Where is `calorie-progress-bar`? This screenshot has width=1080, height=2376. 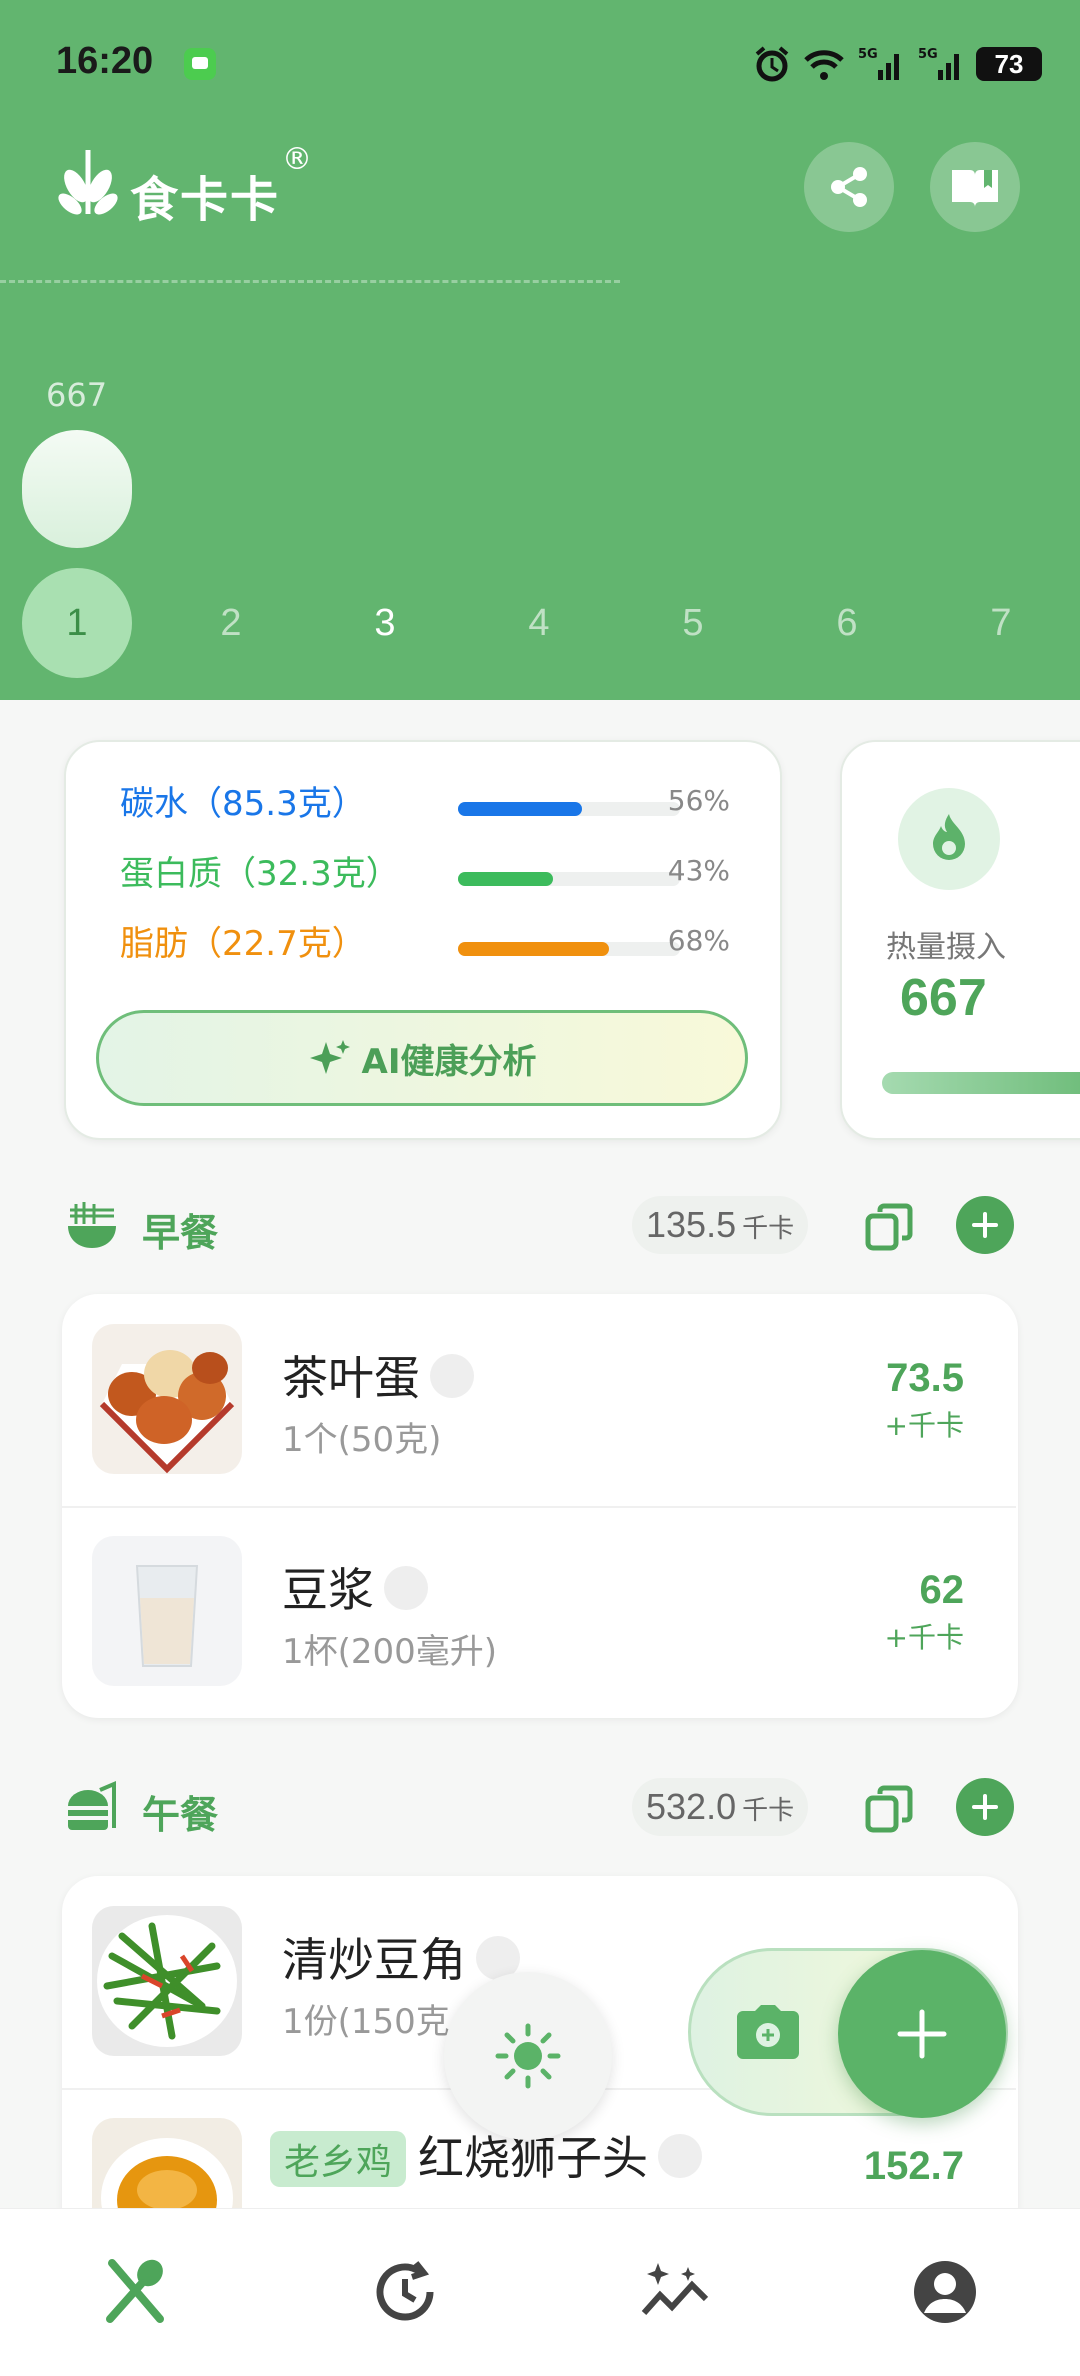 calorie-progress-bar is located at coordinates (981, 1083).